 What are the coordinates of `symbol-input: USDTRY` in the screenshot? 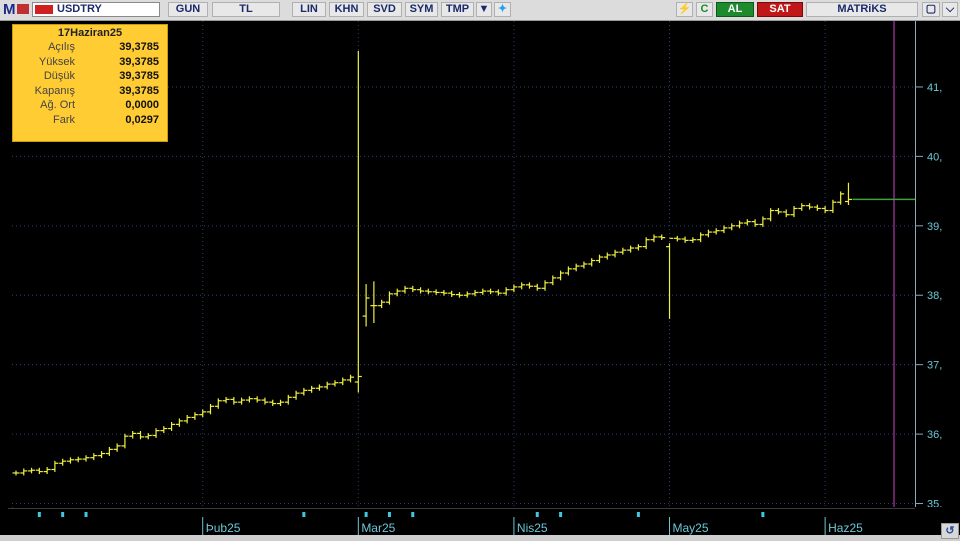 It's located at (96, 9).